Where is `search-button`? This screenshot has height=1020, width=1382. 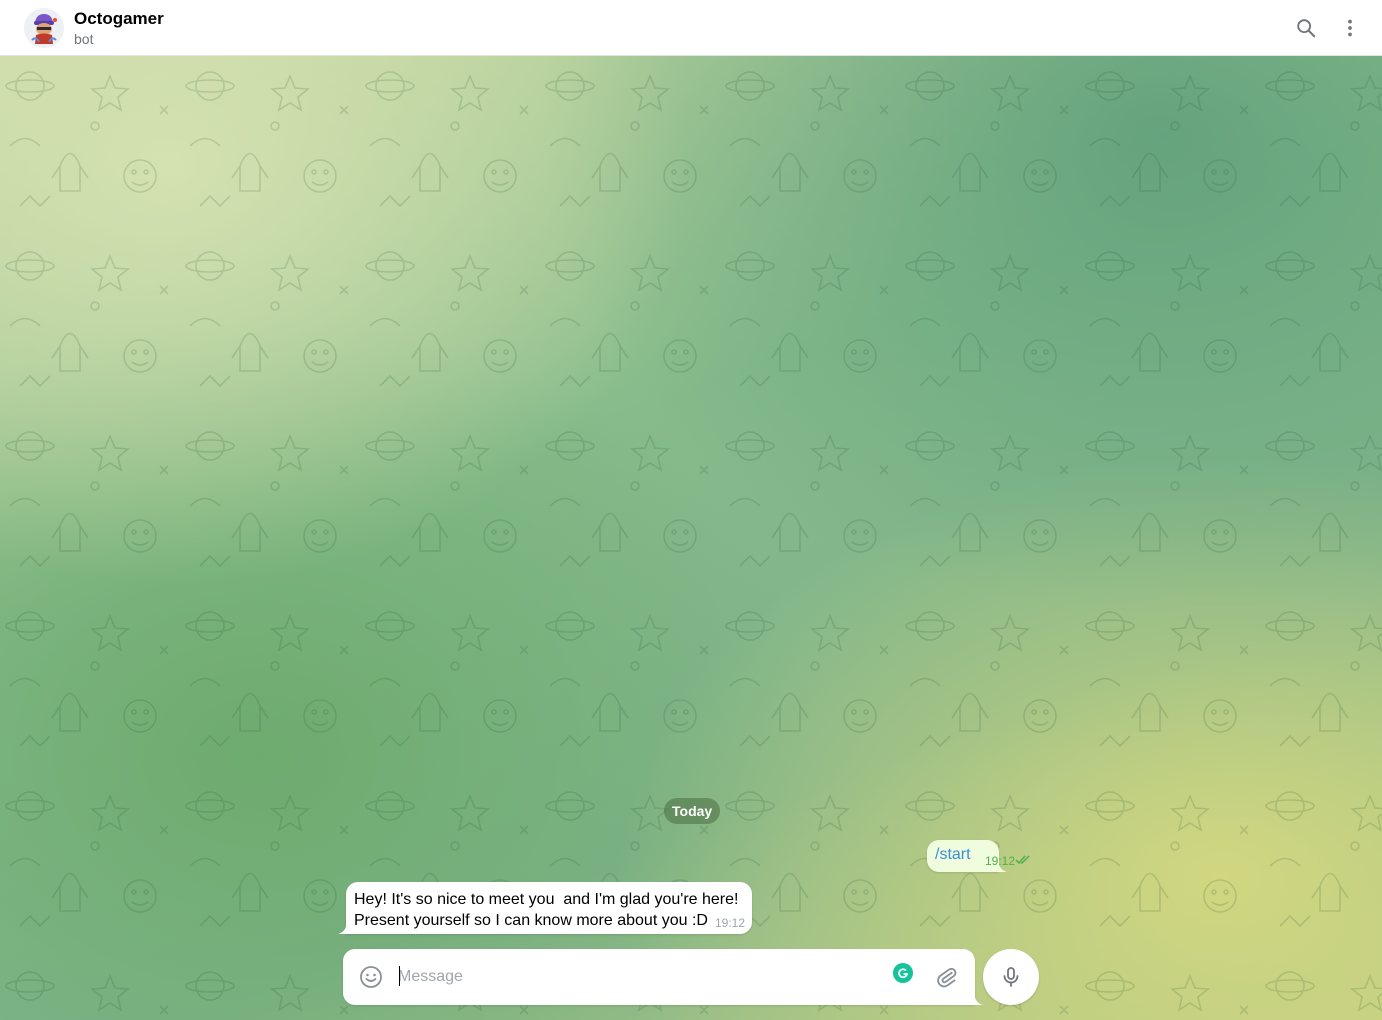 search-button is located at coordinates (1306, 28).